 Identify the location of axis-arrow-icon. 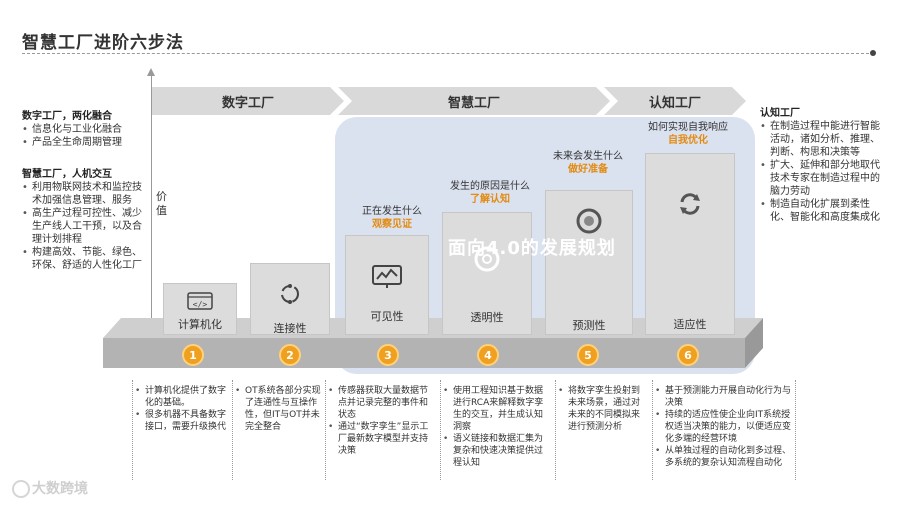
(151, 72).